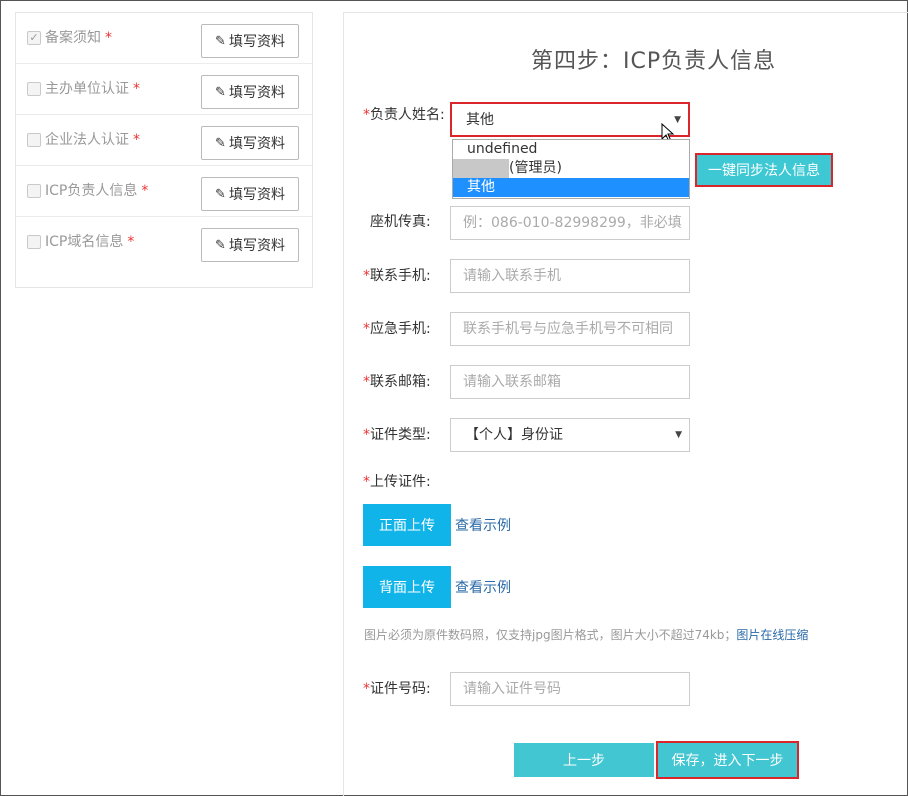 Image resolution: width=908 pixels, height=796 pixels. Describe the element at coordinates (570, 329) in the screenshot. I see `emergency-mobile-input: 联系手机号与应急手机号不可相同` at that location.